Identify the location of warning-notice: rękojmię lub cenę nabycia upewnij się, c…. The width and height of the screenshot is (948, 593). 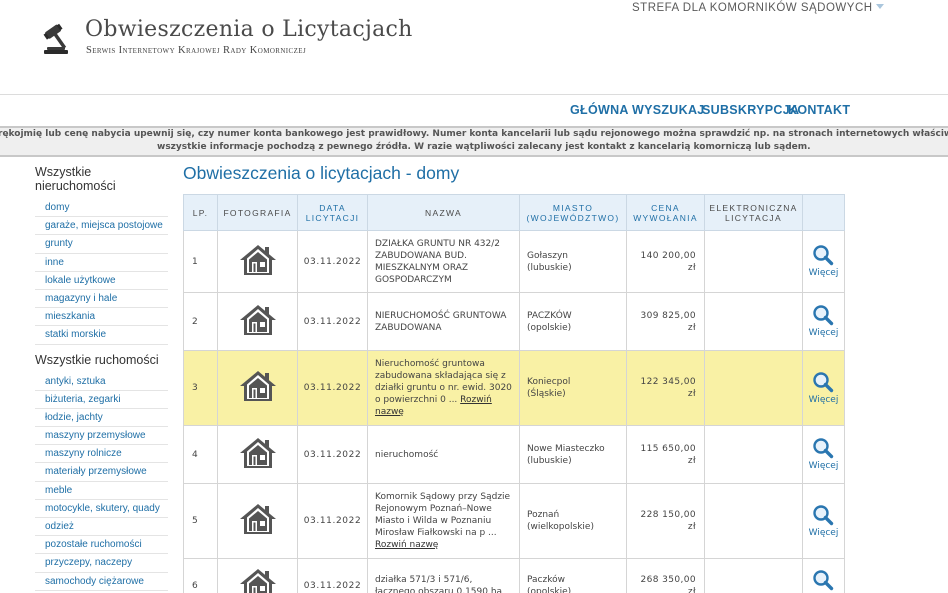
(474, 141).